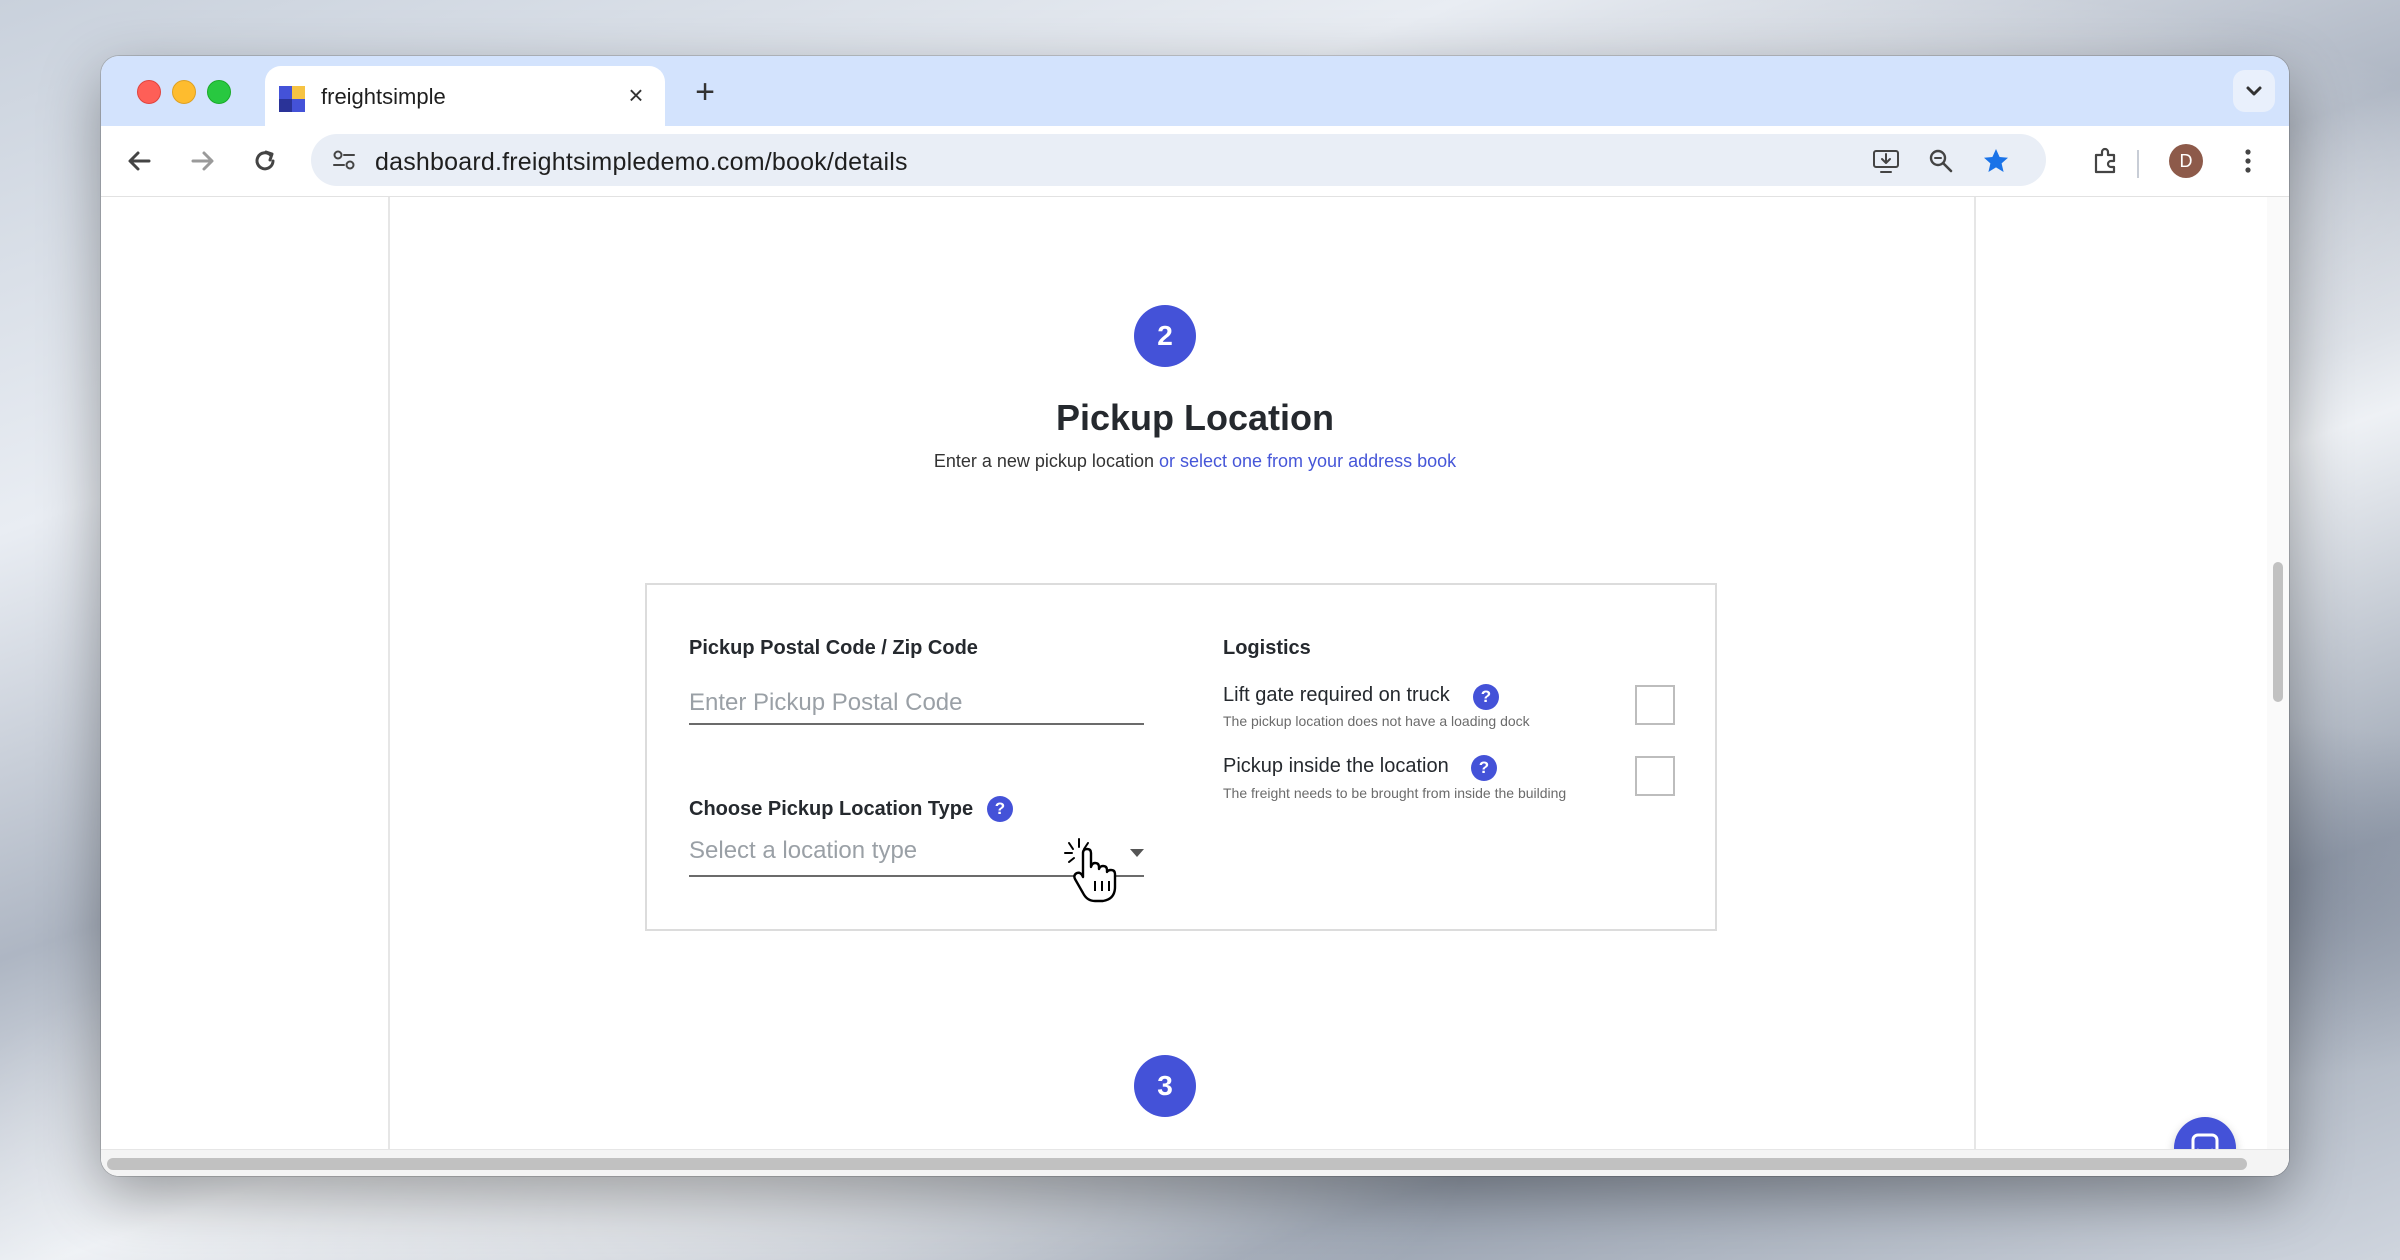  What do you see at coordinates (2106, 161) in the screenshot?
I see `extensions-puzzle-icon` at bounding box center [2106, 161].